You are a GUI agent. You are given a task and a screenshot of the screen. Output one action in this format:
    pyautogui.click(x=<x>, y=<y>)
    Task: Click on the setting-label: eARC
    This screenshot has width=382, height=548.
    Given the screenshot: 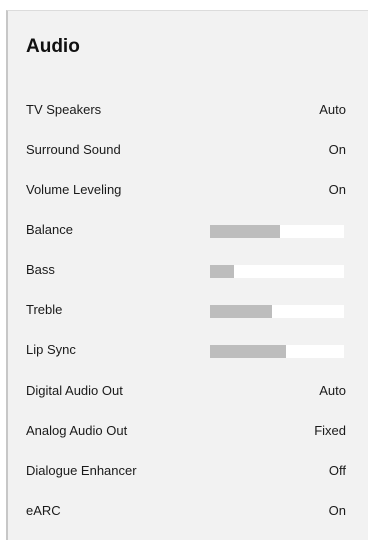 What is the action you would take?
    pyautogui.click(x=43, y=510)
    